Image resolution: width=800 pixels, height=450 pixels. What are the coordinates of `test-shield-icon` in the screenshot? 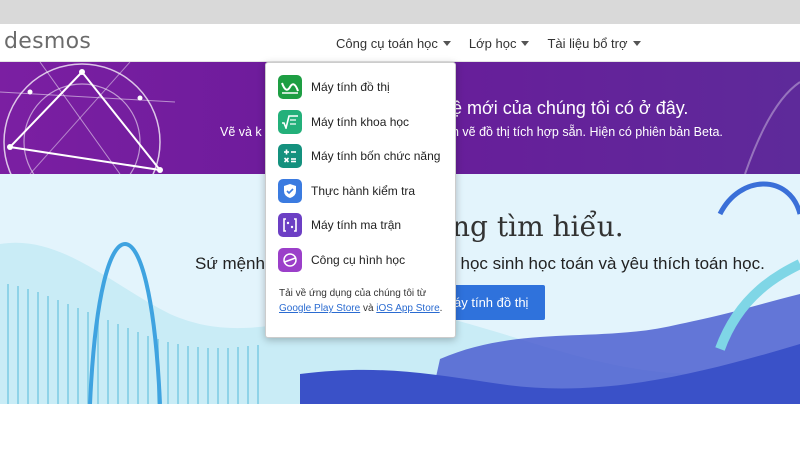 It's located at (290, 190).